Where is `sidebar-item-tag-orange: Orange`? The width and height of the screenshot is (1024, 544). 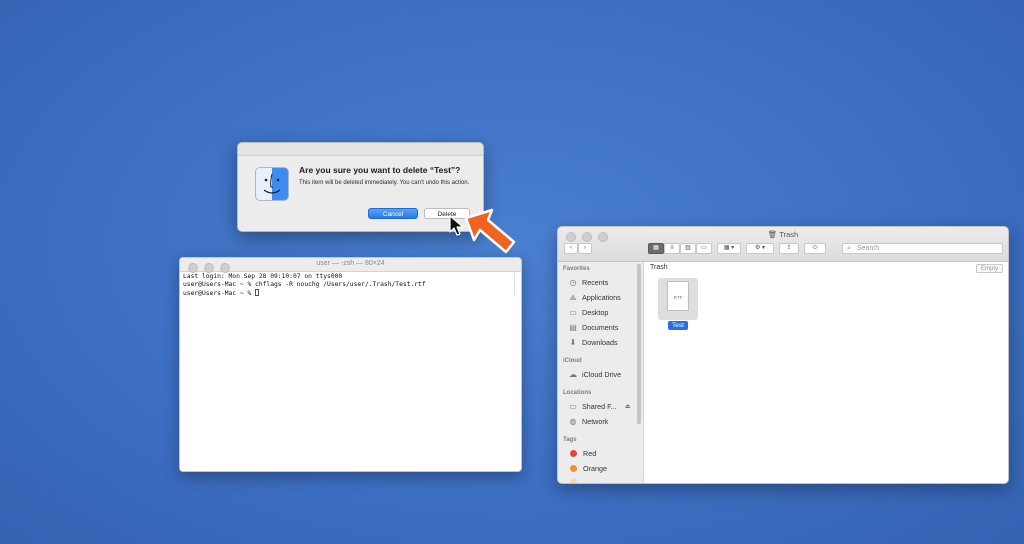 sidebar-item-tag-orange: Orange is located at coordinates (587, 468).